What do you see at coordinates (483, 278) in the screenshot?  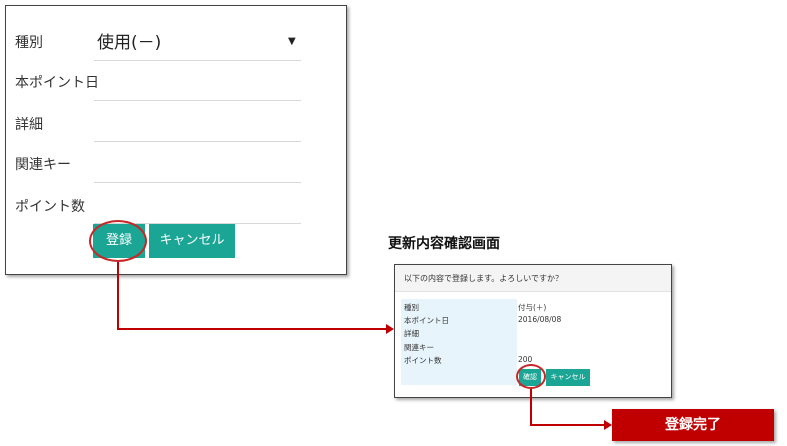 I see `confirm-message: 以下の内容で登録します。よろしいですか？` at bounding box center [483, 278].